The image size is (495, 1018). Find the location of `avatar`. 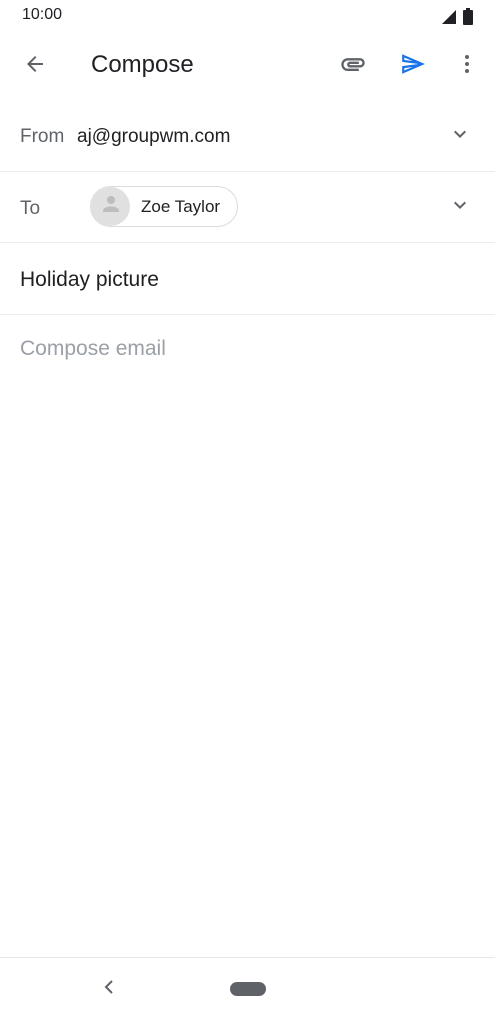

avatar is located at coordinates (110, 206).